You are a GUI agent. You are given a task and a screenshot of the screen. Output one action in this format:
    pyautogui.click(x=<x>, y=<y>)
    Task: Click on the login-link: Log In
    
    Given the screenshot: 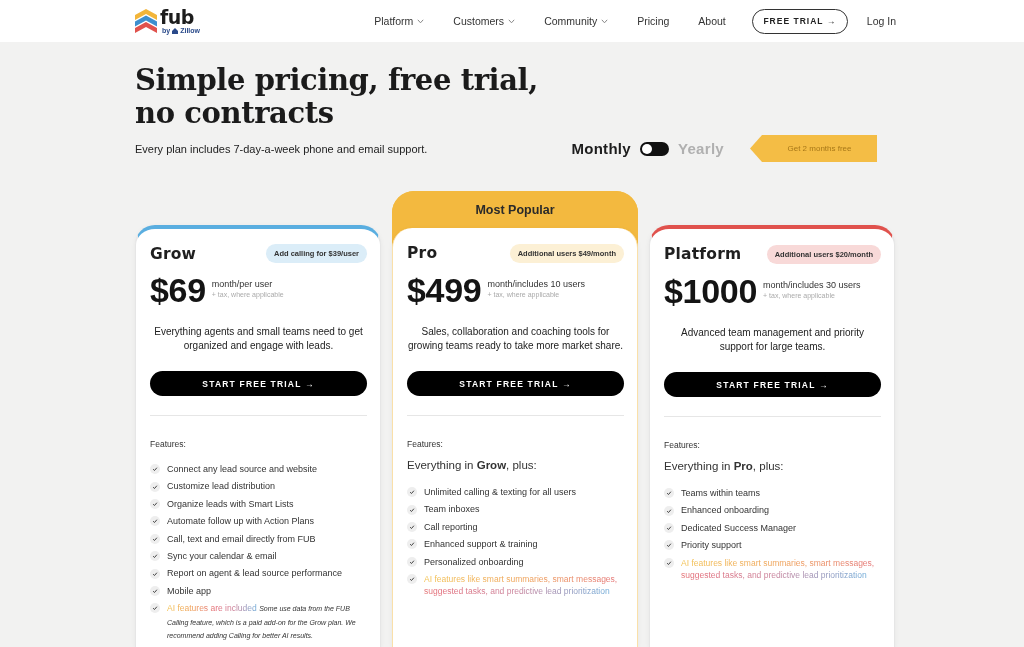 What is the action you would take?
    pyautogui.click(x=881, y=21)
    